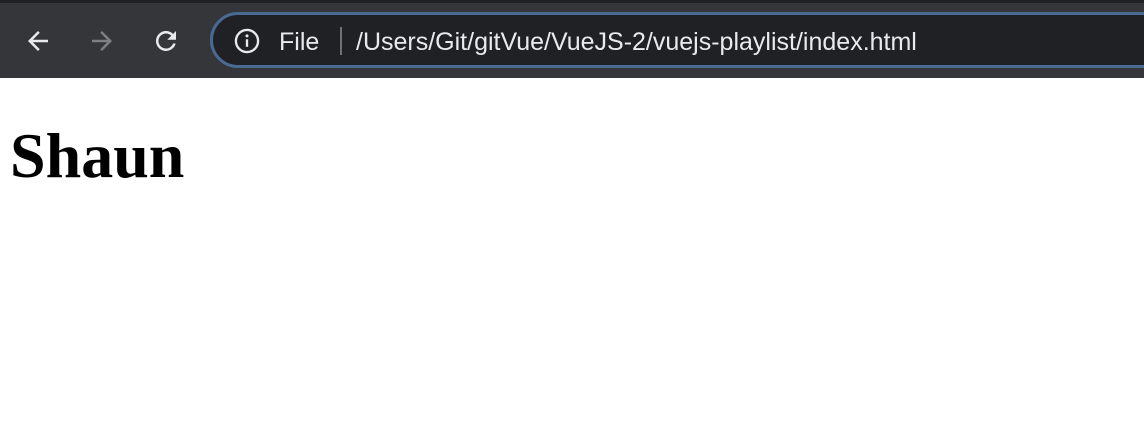 The width and height of the screenshot is (1144, 440). Describe the element at coordinates (341, 41) in the screenshot. I see `omnibox-divider` at that location.